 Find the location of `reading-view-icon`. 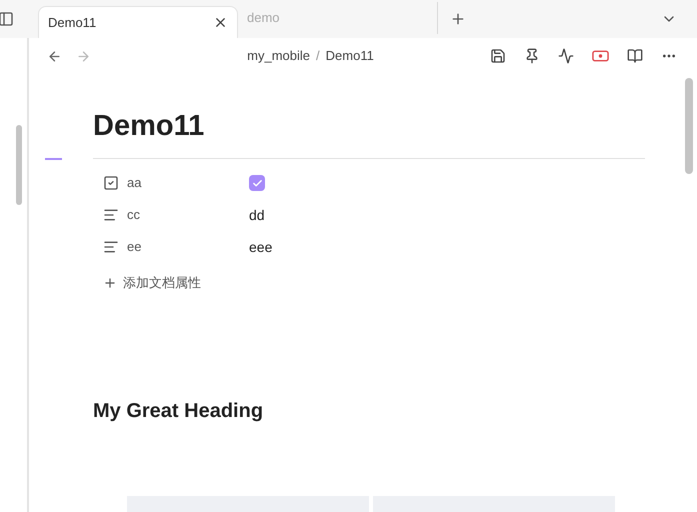

reading-view-icon is located at coordinates (635, 56).